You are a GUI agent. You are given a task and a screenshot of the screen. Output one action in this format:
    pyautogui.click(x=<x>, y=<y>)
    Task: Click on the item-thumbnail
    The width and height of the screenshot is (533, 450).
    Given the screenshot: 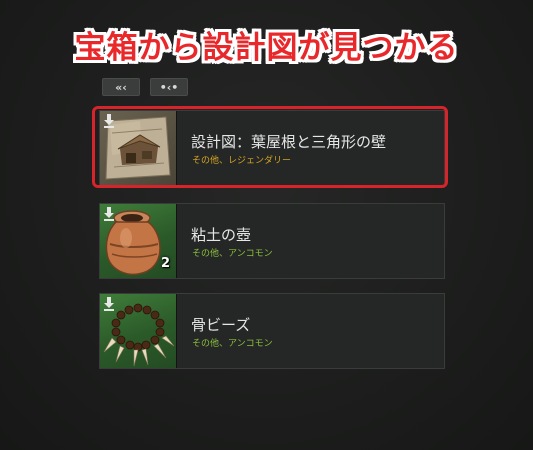 What is the action you would take?
    pyautogui.click(x=138, y=331)
    